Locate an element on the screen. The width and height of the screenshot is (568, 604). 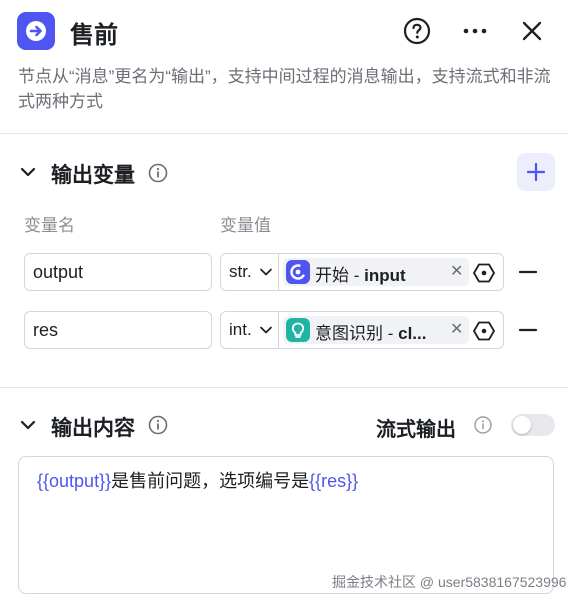
type-select: str. is located at coordinates (250, 272).